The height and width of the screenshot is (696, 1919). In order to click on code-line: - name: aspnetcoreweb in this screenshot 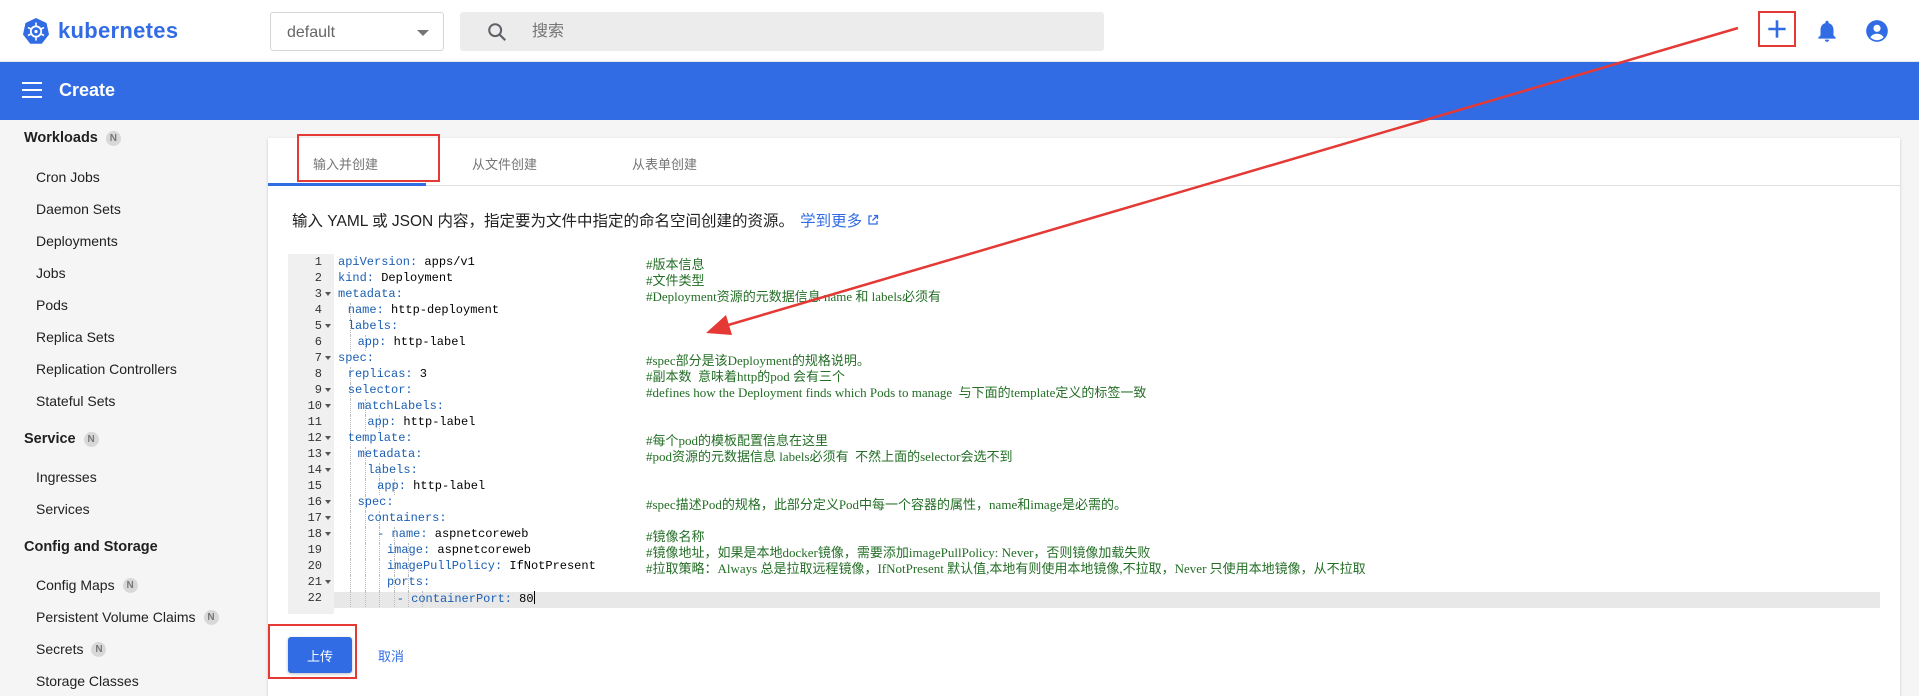, I will do `click(452, 534)`.